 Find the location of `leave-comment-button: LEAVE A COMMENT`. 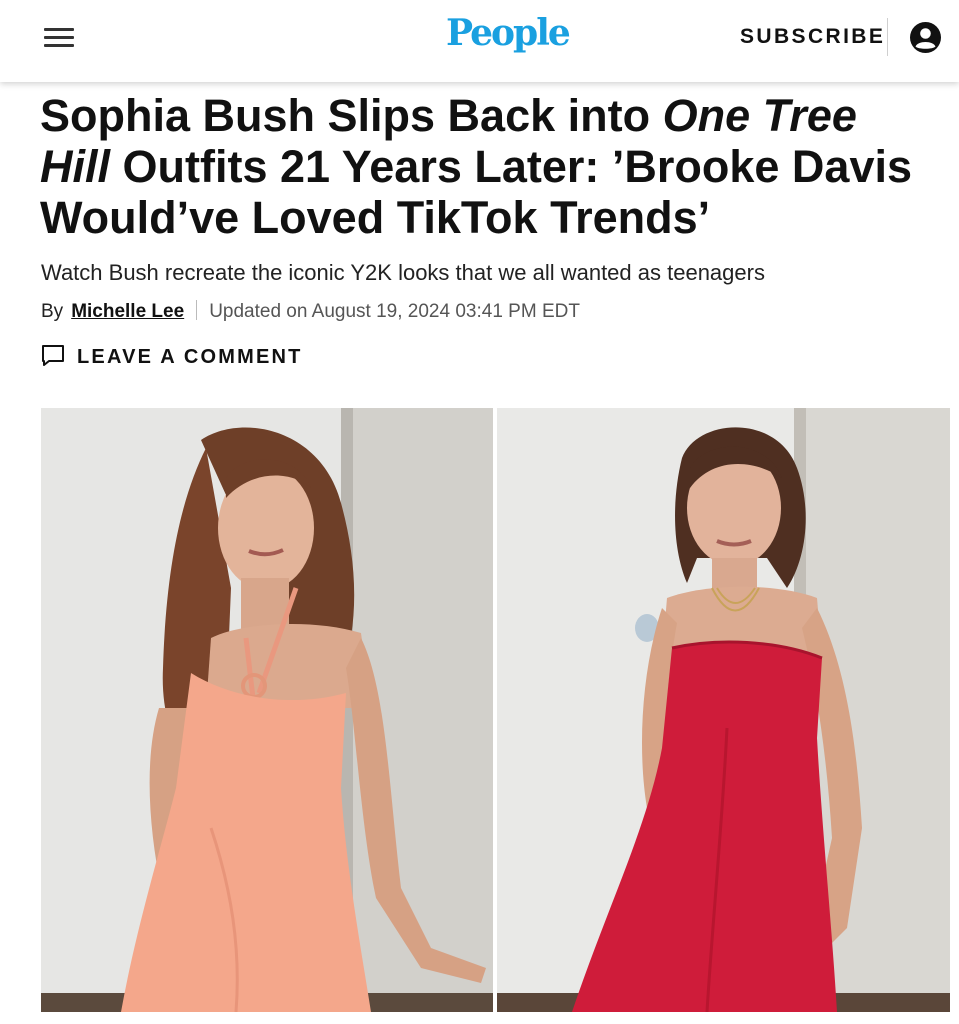

leave-comment-button: LEAVE A COMMENT is located at coordinates (172, 357).